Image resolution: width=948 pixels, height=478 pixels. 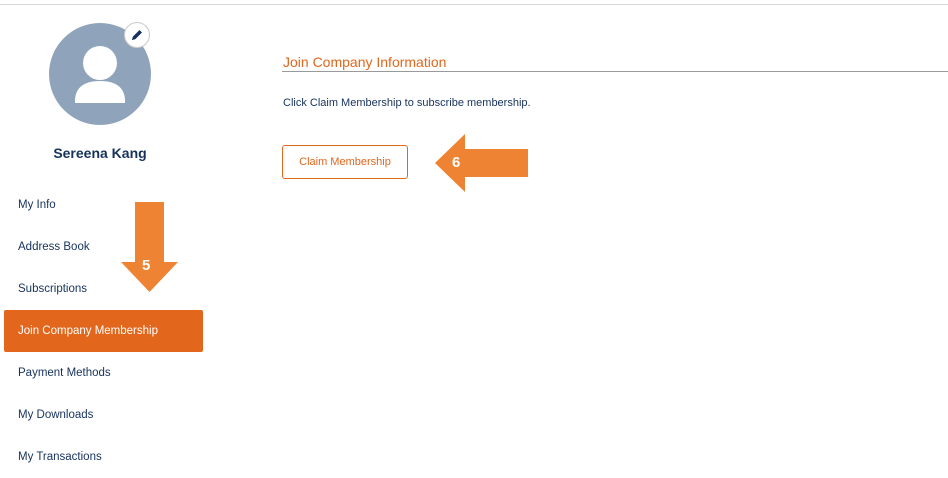 What do you see at coordinates (103, 457) in the screenshot?
I see `sidebar-item-my-transactions: My Transactions` at bounding box center [103, 457].